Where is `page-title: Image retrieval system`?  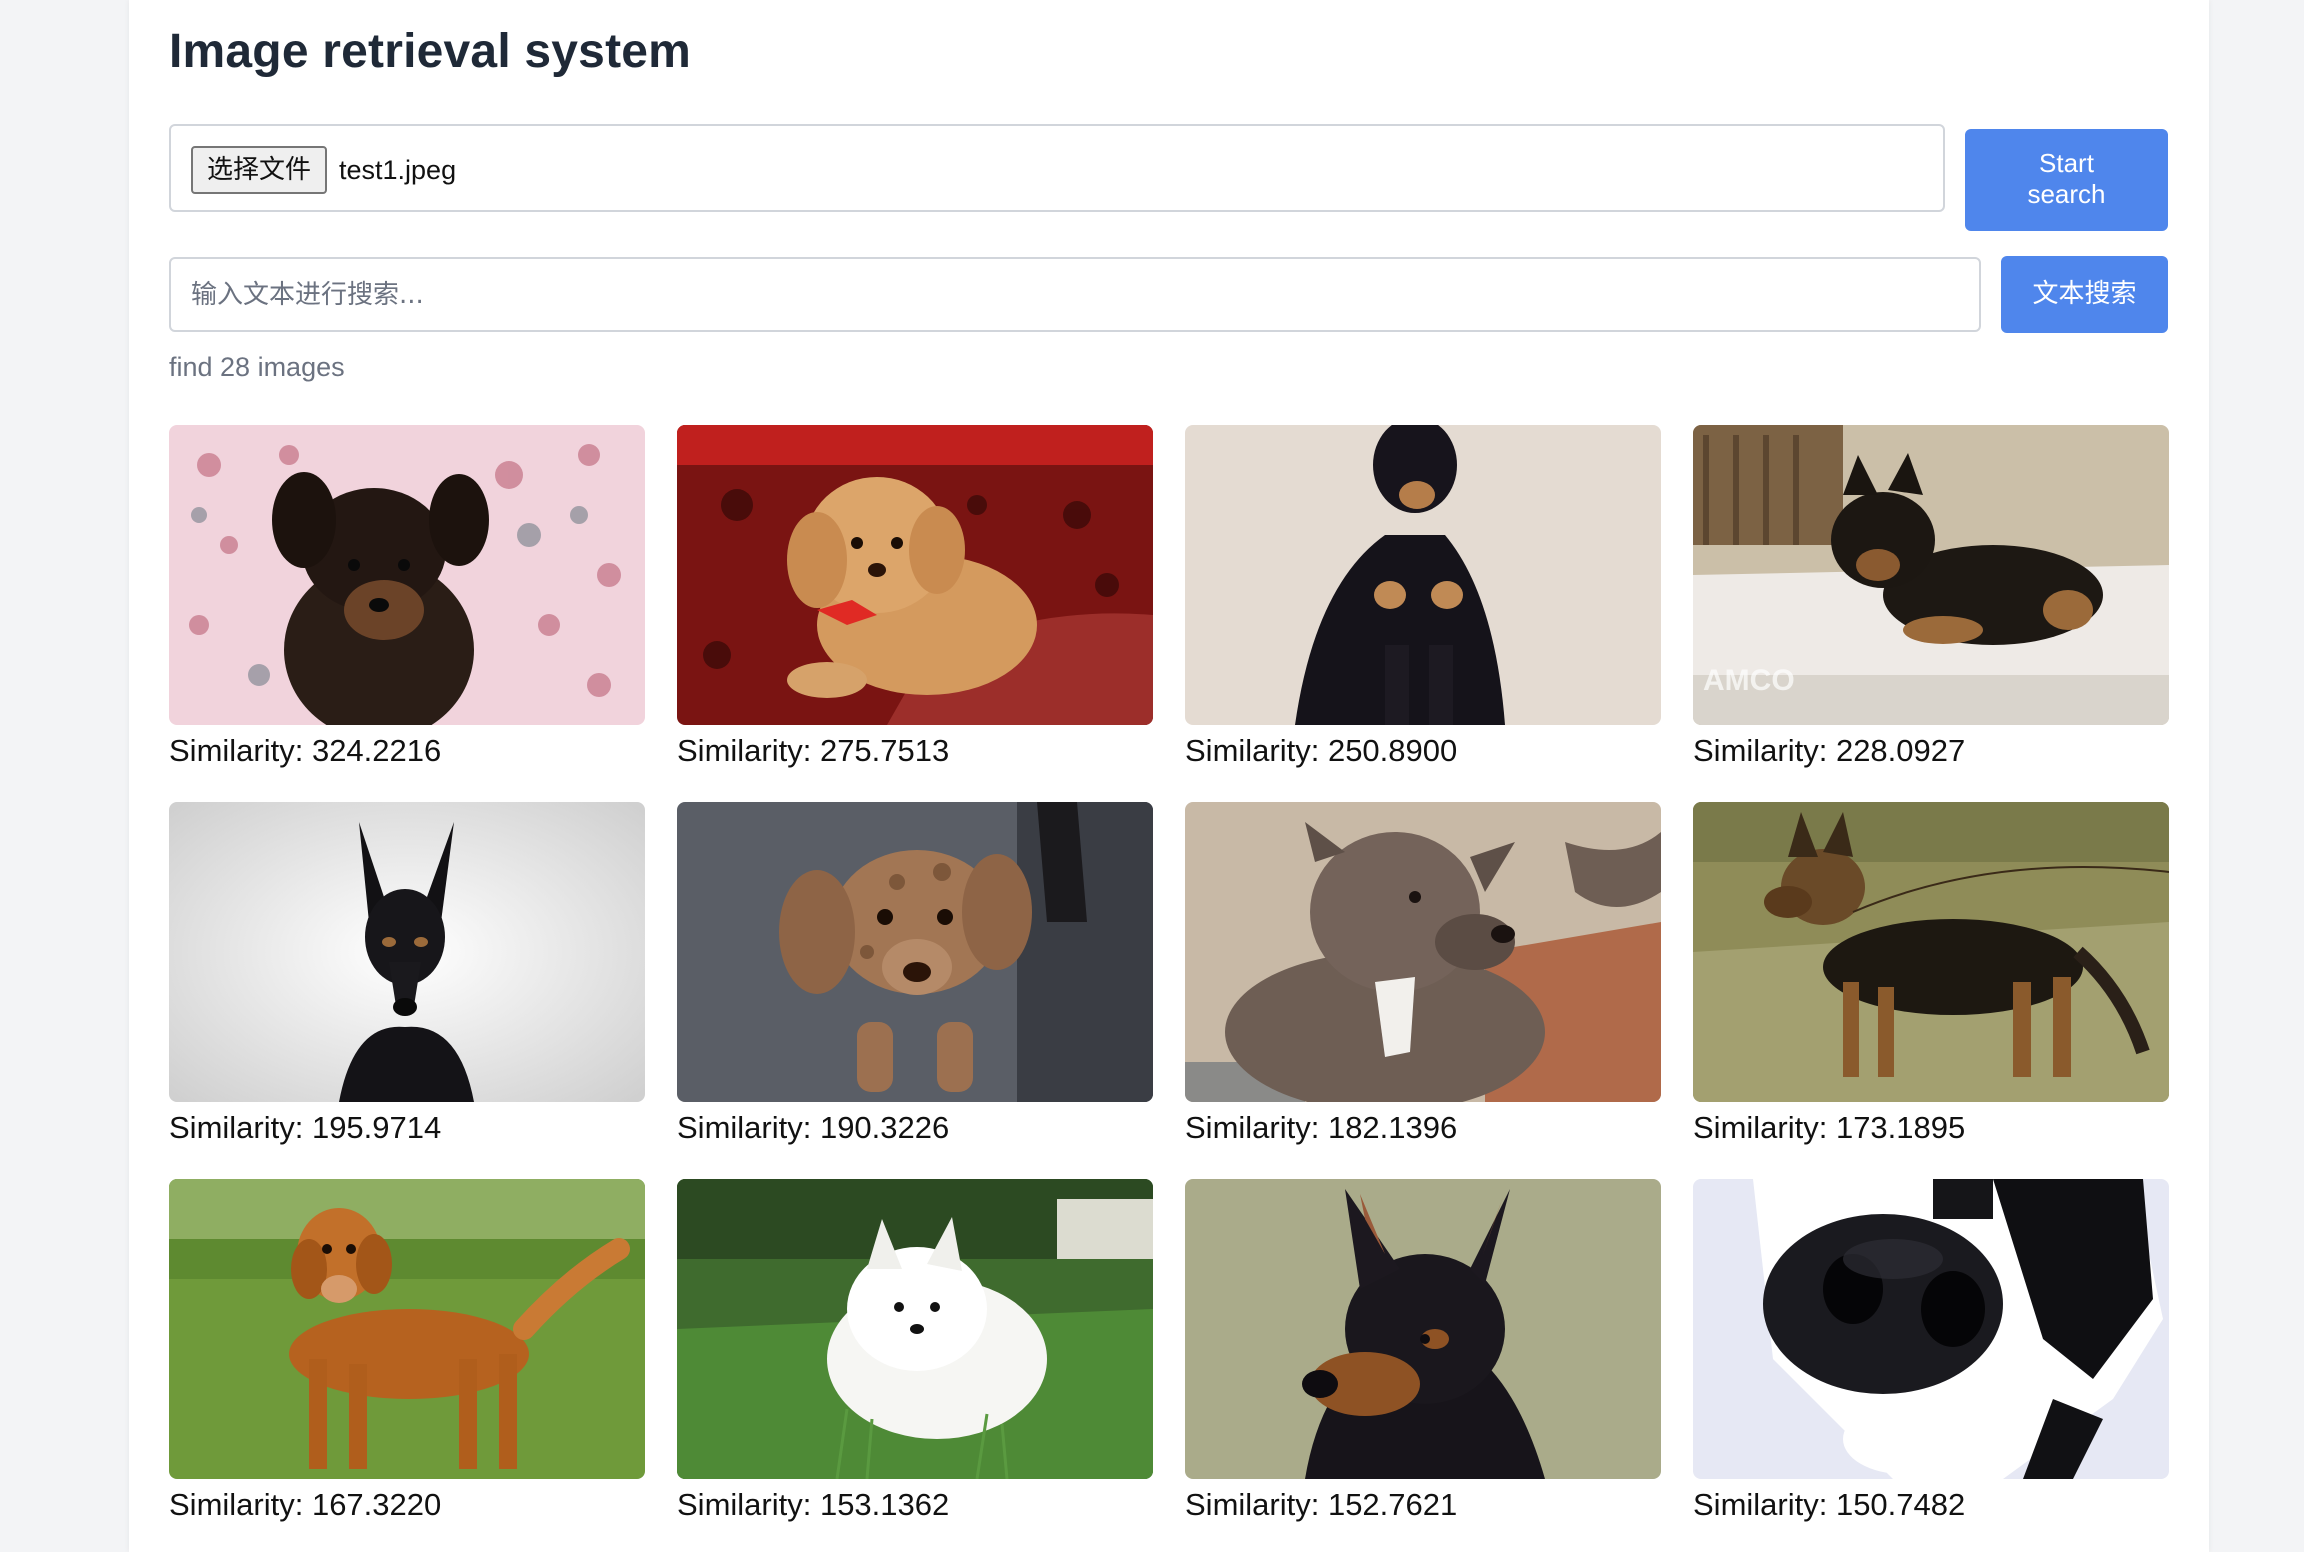 page-title: Image retrieval system is located at coordinates (430, 51).